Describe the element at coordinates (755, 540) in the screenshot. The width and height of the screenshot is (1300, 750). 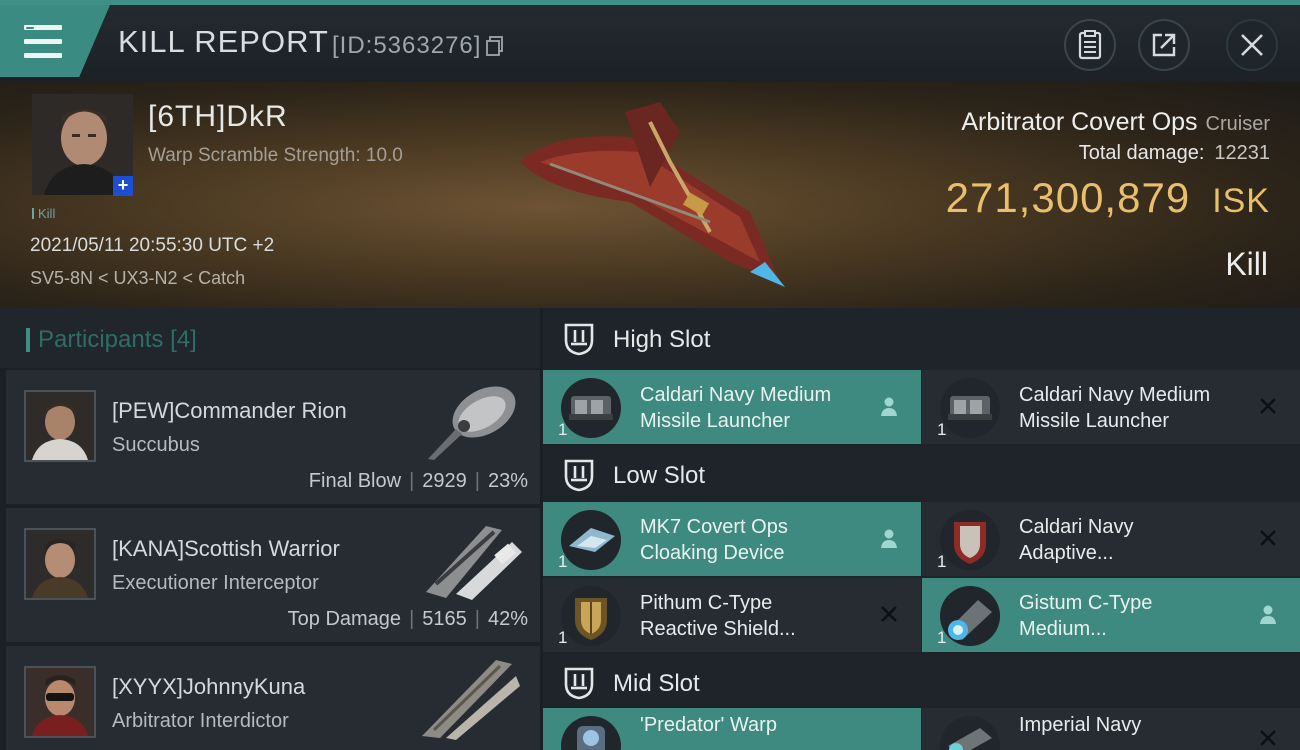
I see `module-name: MK7 Covert Ops Cloaking Device` at that location.